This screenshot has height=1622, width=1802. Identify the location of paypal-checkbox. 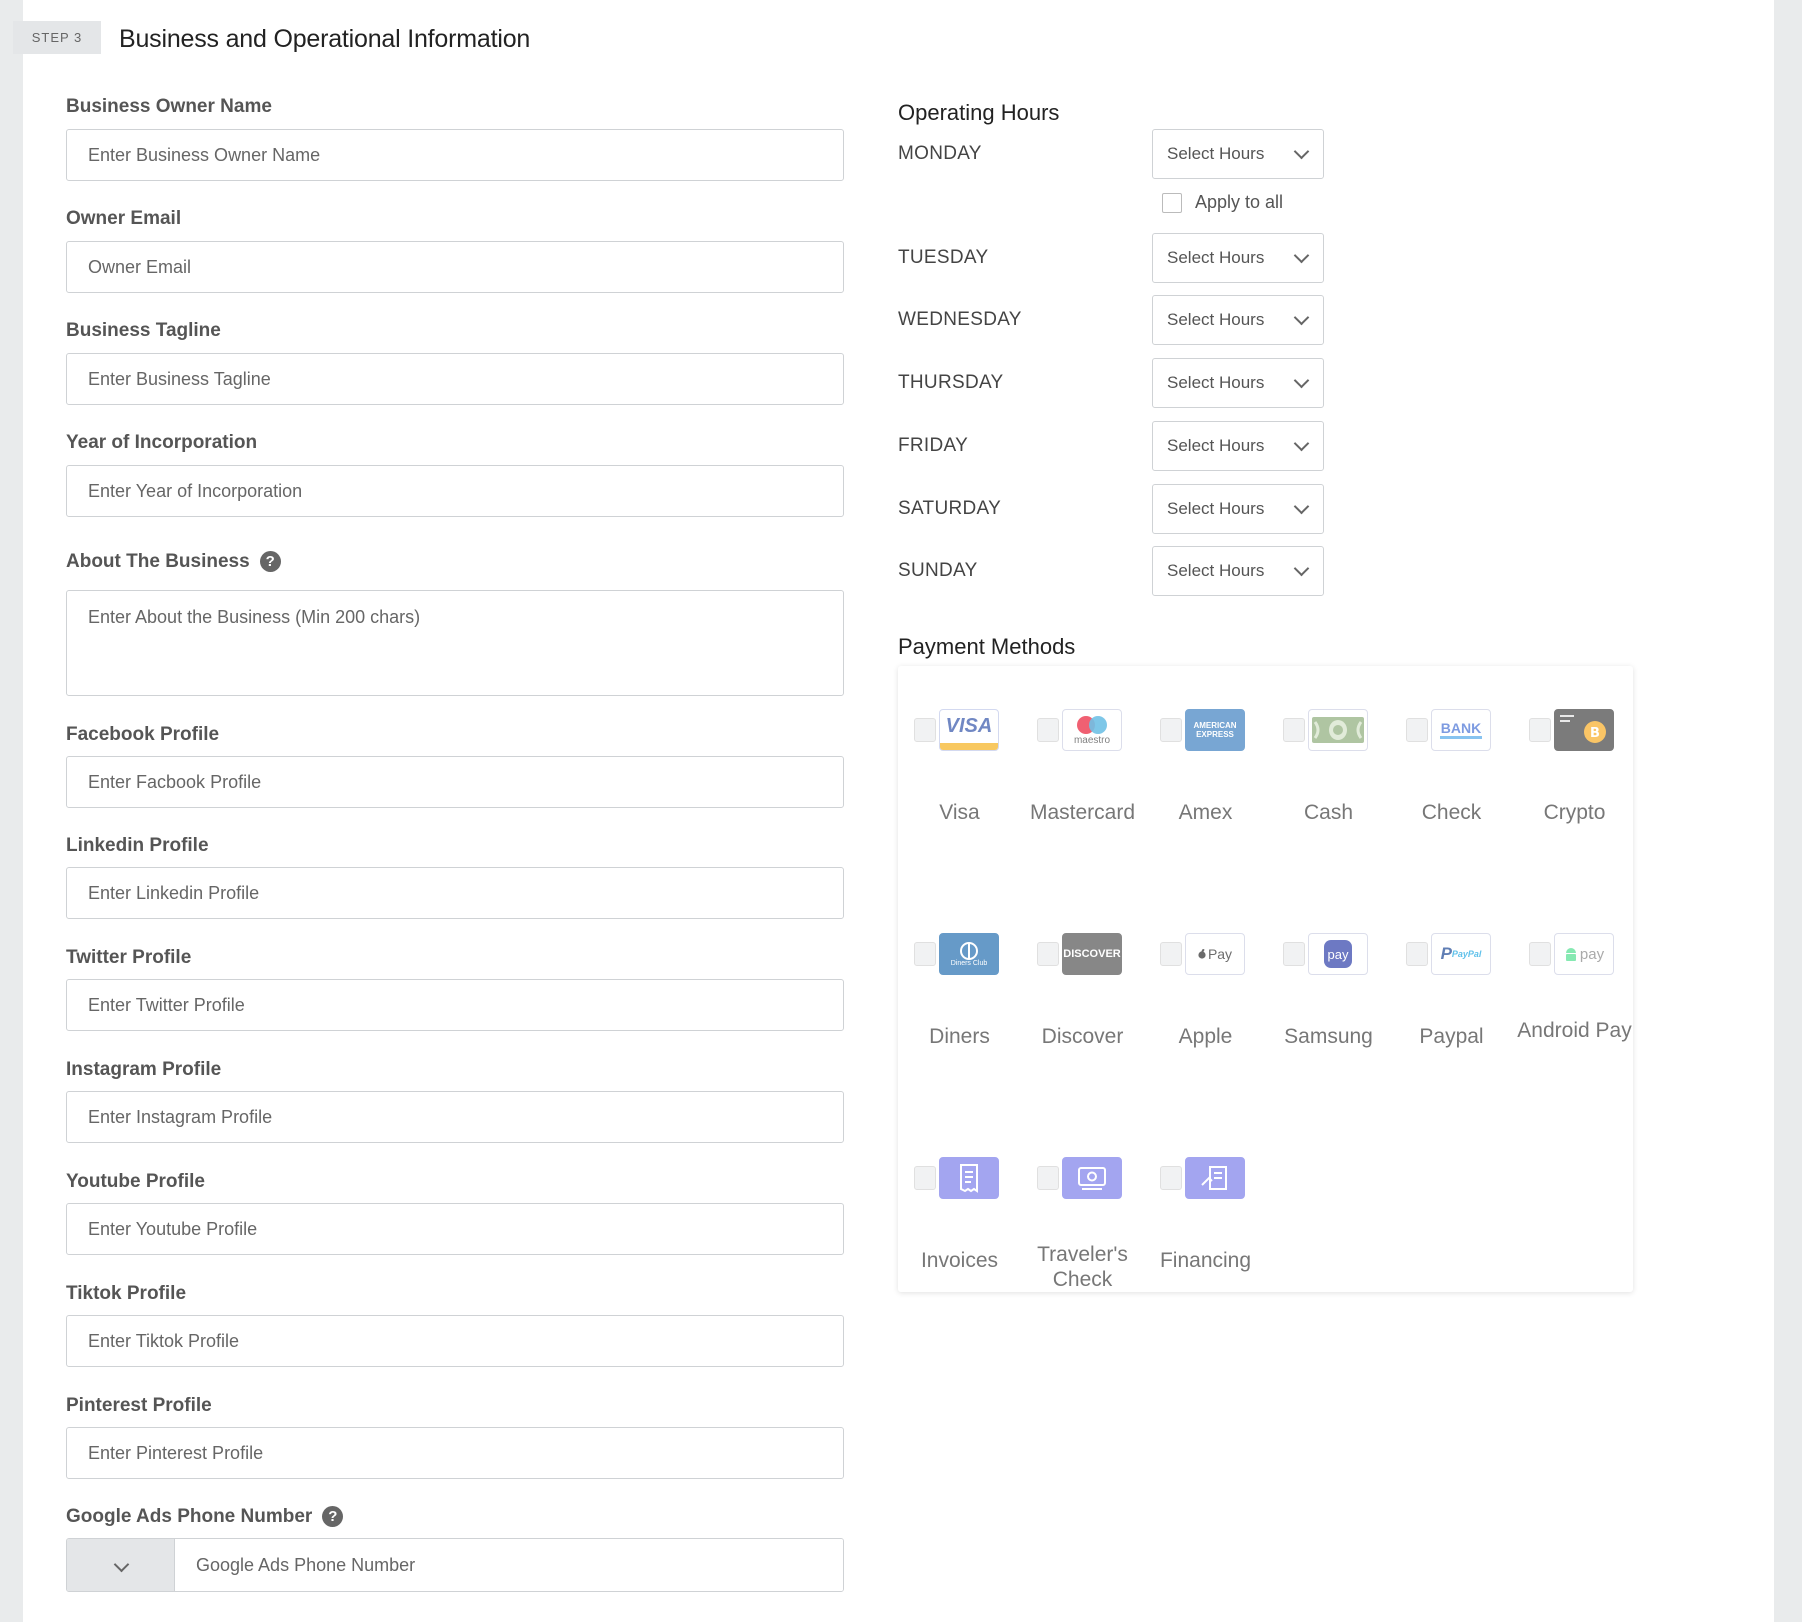
(1417, 954).